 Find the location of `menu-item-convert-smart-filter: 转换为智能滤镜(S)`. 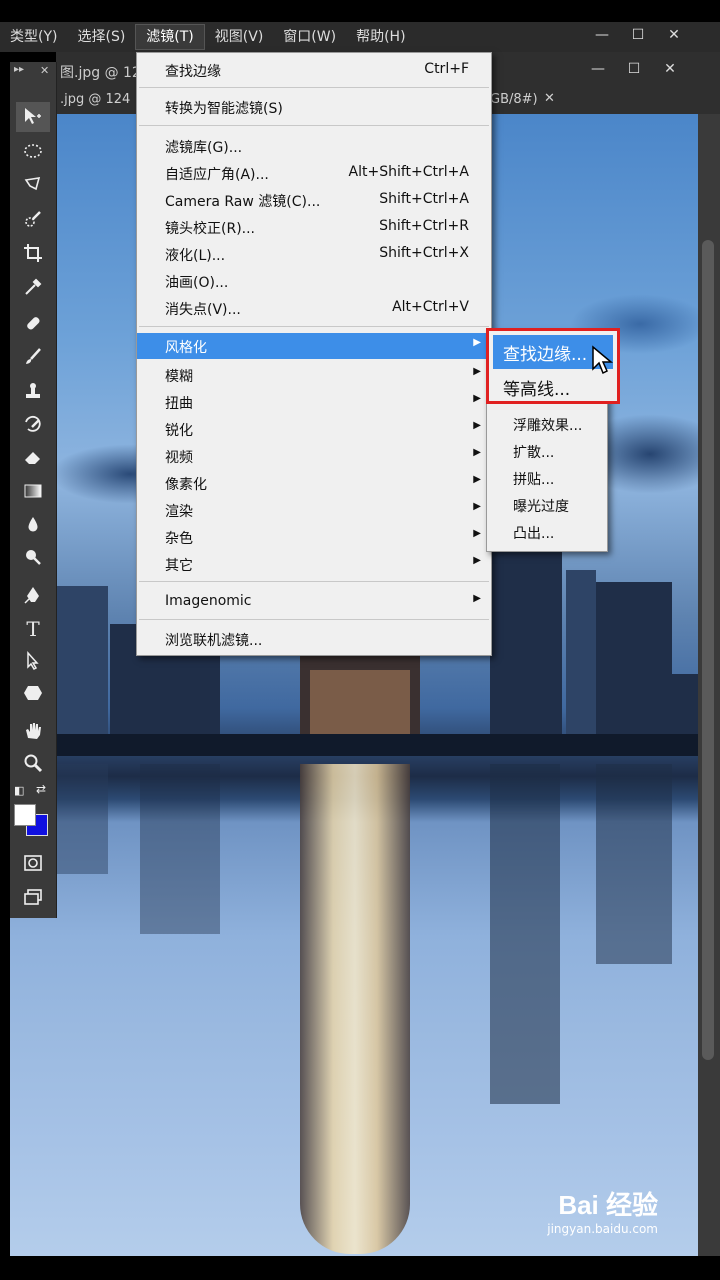

menu-item-convert-smart-filter: 转换为智能滤镜(S) is located at coordinates (314, 107).